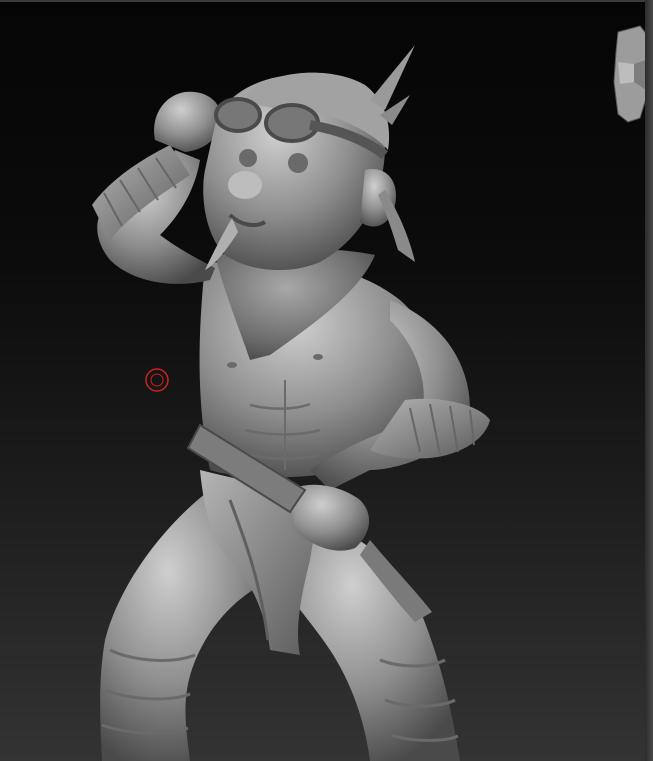 The width and height of the screenshot is (653, 761). What do you see at coordinates (157, 187) in the screenshot?
I see `model-left-arm` at bounding box center [157, 187].